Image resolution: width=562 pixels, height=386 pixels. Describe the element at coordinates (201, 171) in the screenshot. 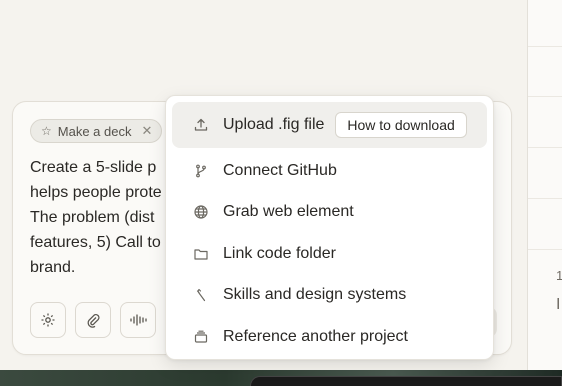

I see `git-branch-icon` at that location.